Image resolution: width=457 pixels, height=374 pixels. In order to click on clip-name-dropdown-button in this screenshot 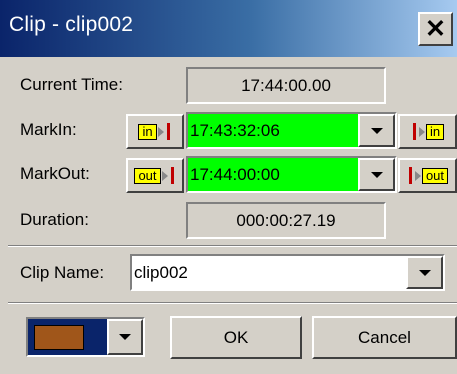, I will do `click(424, 272)`.